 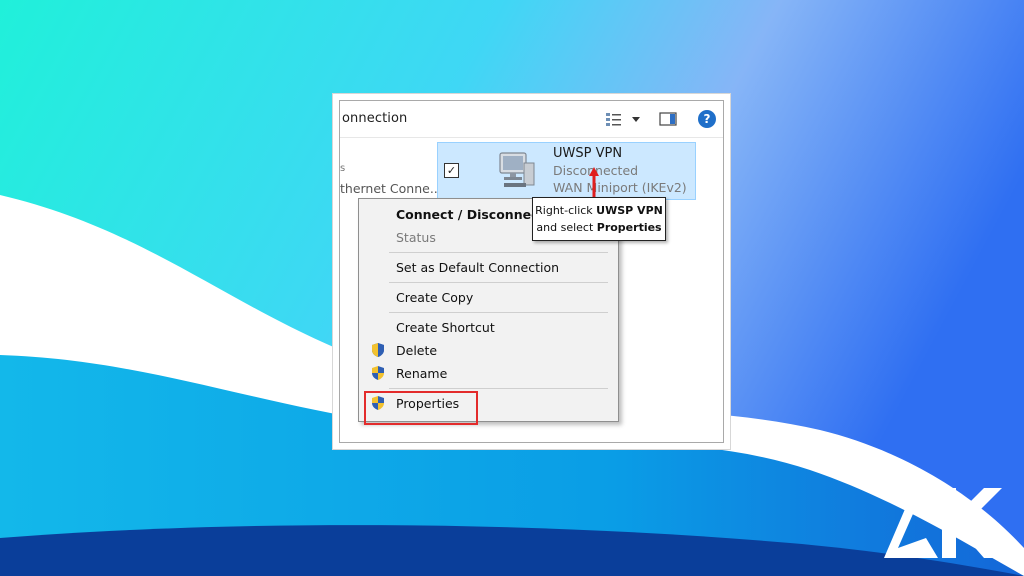 I want to click on preview-pane-icon, so click(x=668, y=119).